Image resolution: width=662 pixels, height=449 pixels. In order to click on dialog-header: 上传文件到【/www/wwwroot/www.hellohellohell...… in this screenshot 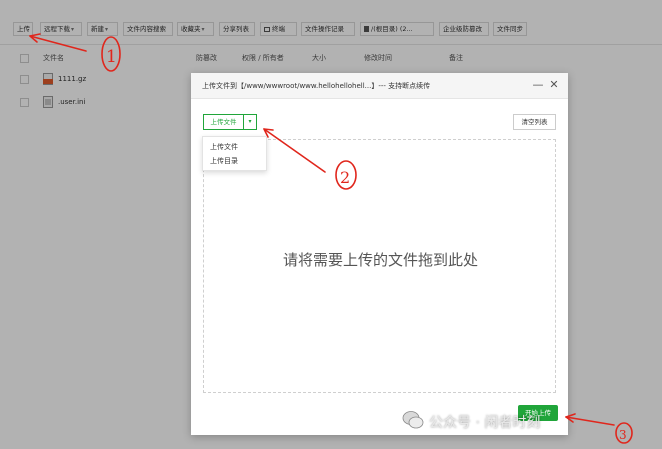, I will do `click(379, 86)`.